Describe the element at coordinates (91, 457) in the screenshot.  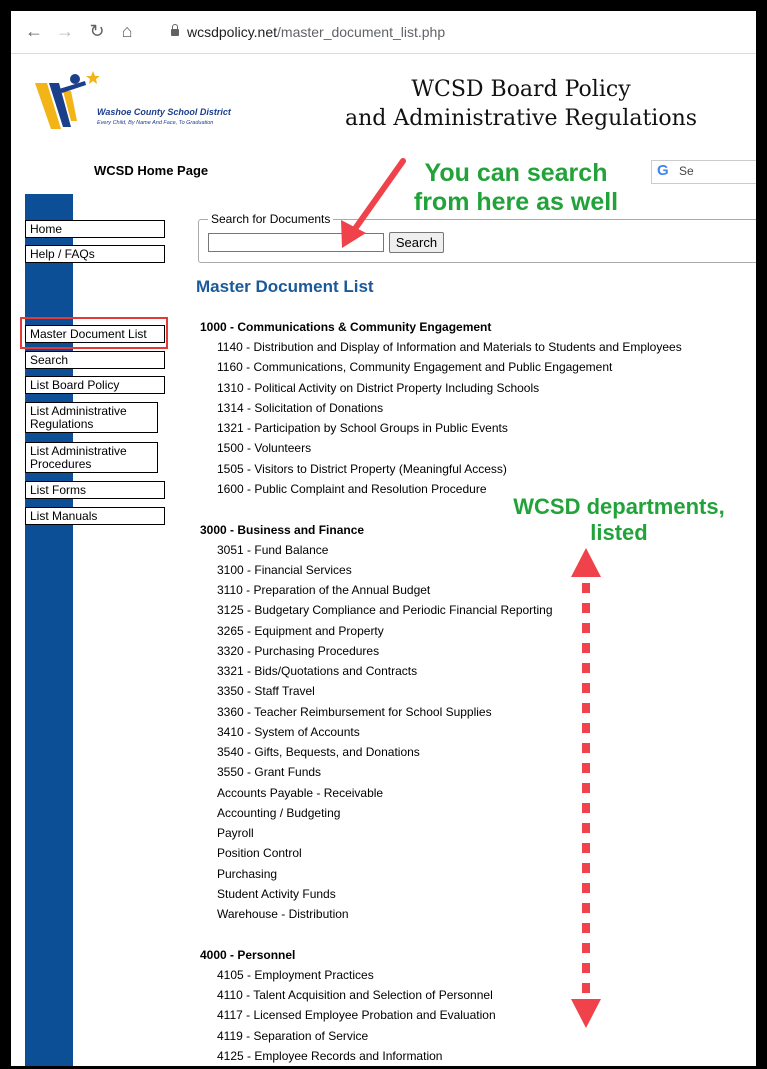
I see `sidebar-item-admin-procedures: List Administrative Procedures` at that location.